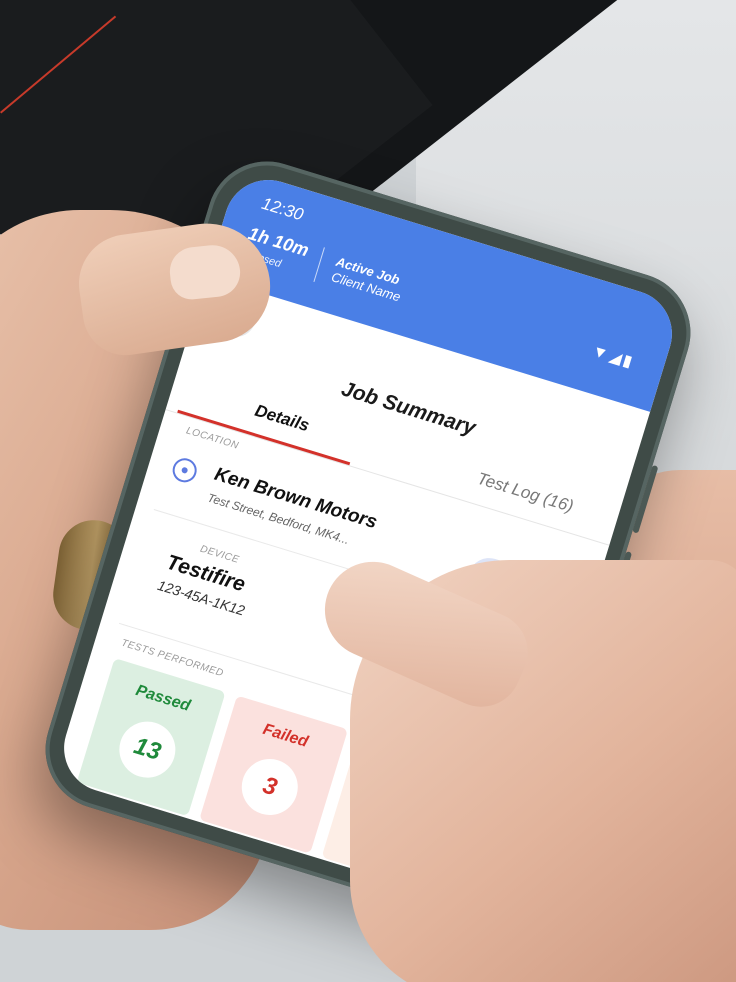 Image resolution: width=736 pixels, height=982 pixels. I want to click on active-job-info: Active Job Client Name, so click(368, 280).